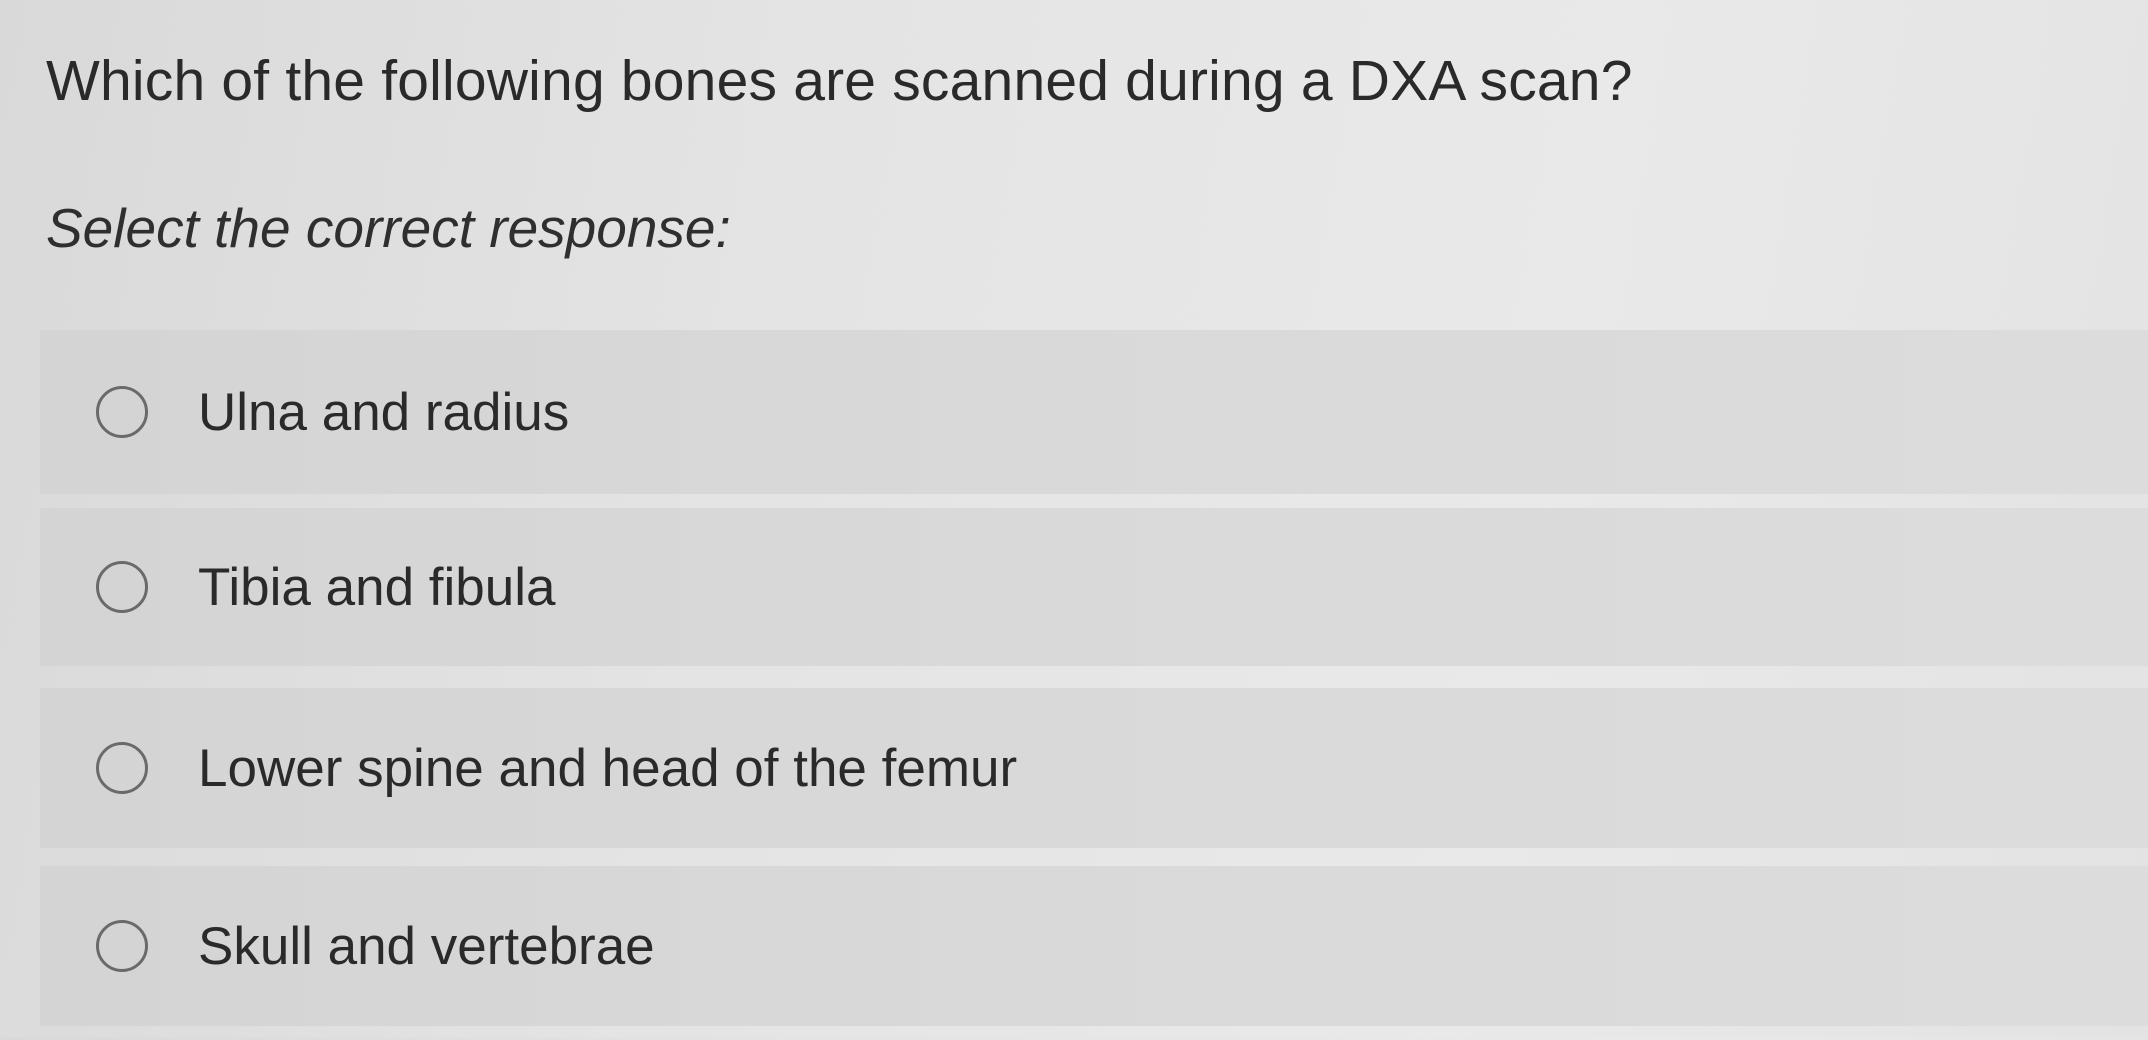  What do you see at coordinates (426, 946) in the screenshot?
I see `answer-option-label: Skull and vertebrae` at bounding box center [426, 946].